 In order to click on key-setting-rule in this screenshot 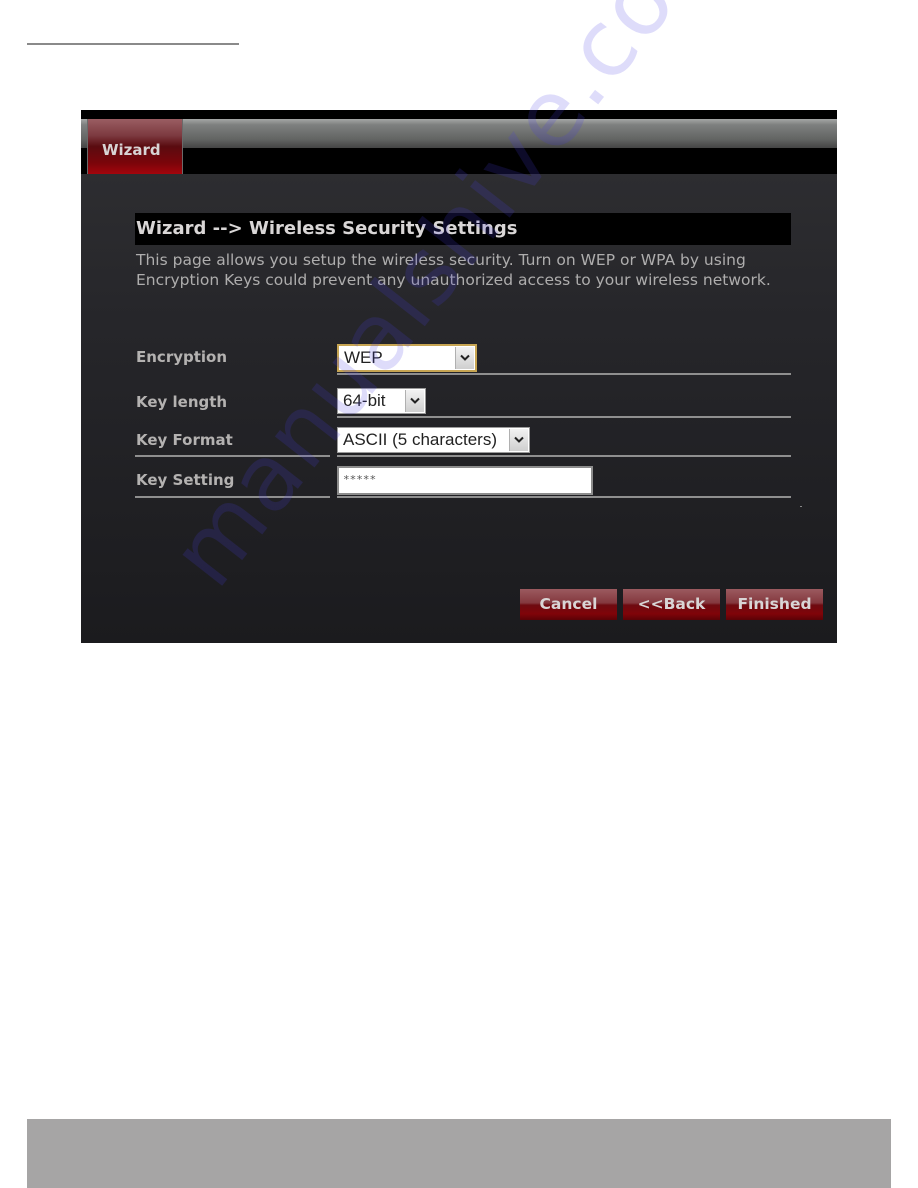, I will do `click(564, 497)`.